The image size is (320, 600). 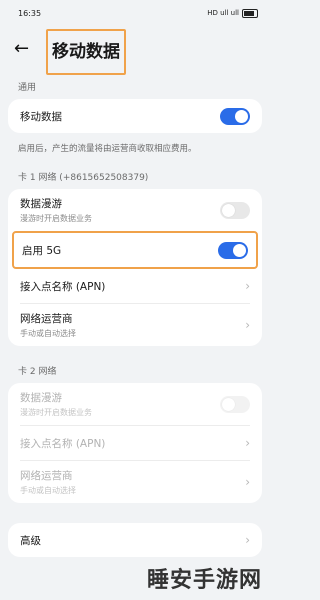 I want to click on section-general-label: 通用, so click(x=27, y=88).